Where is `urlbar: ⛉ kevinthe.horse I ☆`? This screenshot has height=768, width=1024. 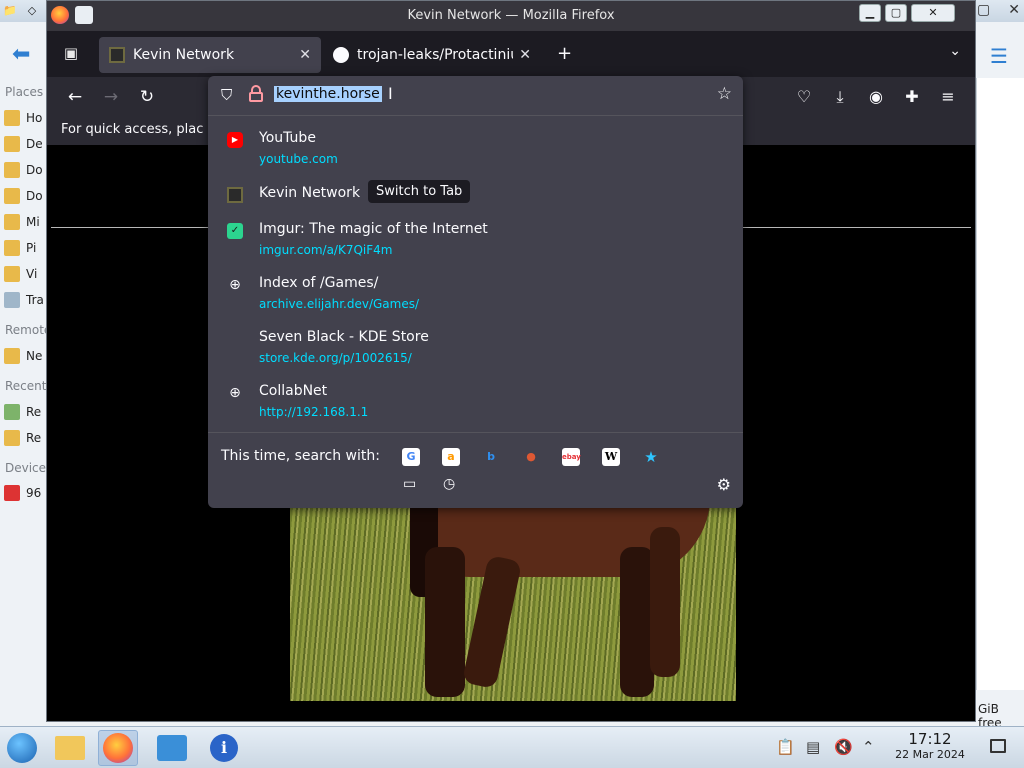 urlbar: ⛉ kevinthe.horse I ☆ is located at coordinates (475, 96).